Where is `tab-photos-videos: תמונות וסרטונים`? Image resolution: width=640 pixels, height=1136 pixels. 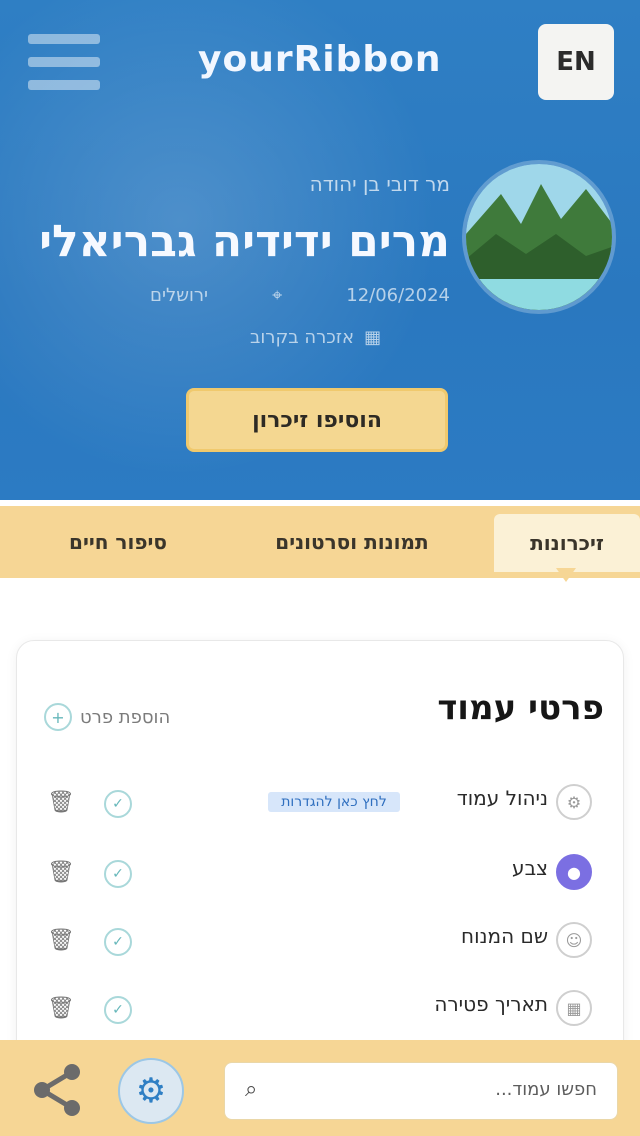 tab-photos-videos: תמונות וסרטונים is located at coordinates (352, 542).